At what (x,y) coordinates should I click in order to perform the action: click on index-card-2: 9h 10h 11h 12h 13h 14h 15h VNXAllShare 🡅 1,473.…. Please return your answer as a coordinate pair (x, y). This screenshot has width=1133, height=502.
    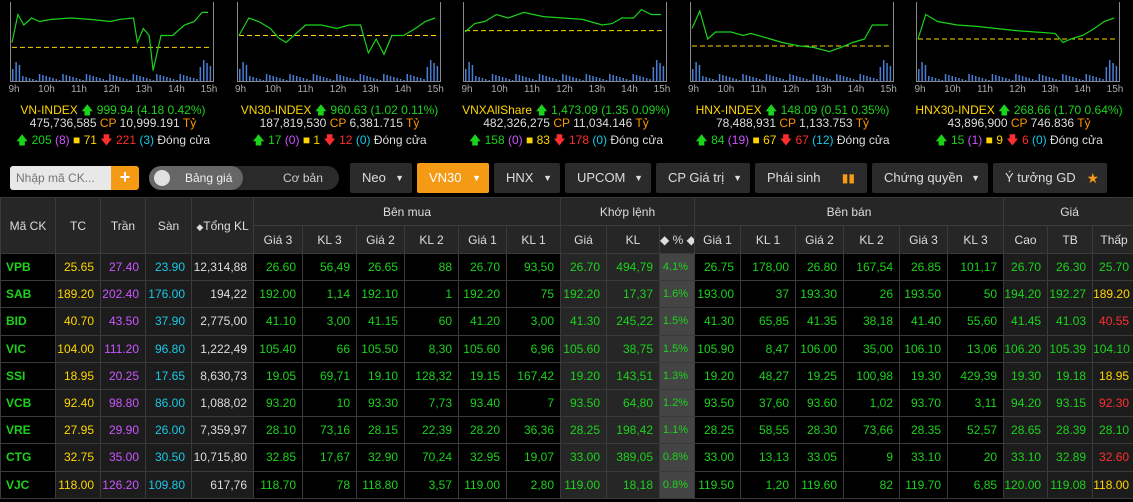
    Looking at the image, I should click on (566, 75).